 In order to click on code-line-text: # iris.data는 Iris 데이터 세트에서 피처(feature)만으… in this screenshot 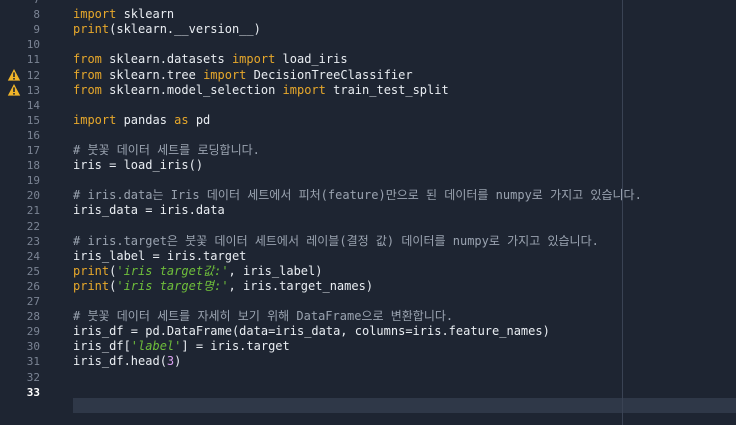, I will do `click(357, 195)`.